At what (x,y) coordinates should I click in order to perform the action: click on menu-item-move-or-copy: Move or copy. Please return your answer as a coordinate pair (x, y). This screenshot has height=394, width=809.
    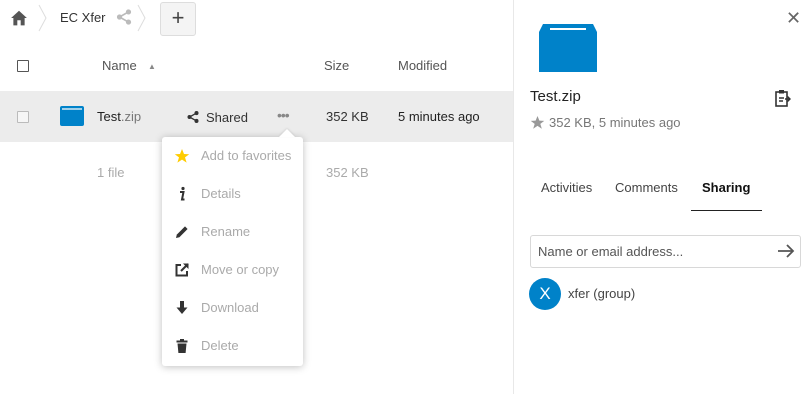
    Looking at the image, I should click on (232, 270).